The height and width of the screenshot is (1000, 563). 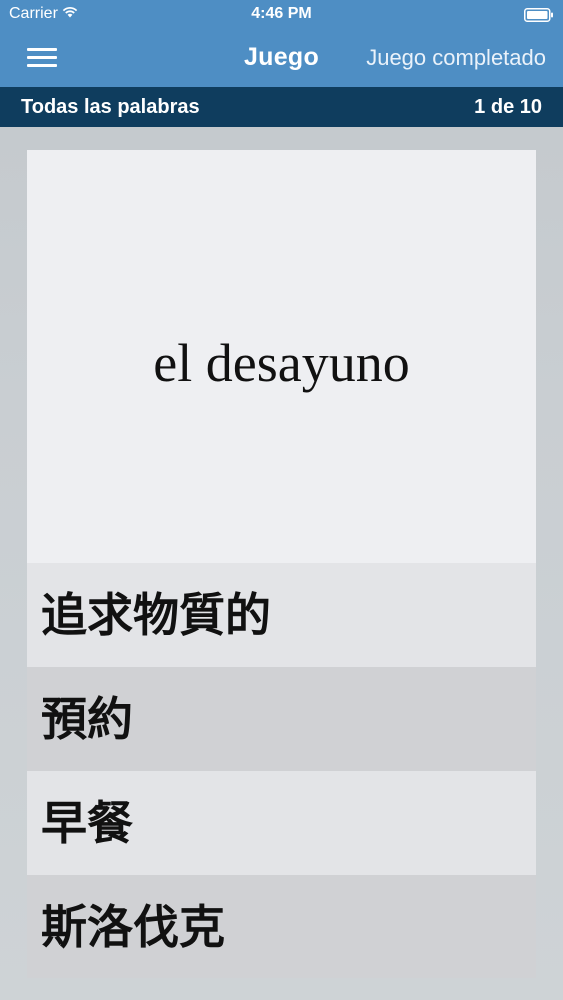 I want to click on navigation-bar: Juego Juego completado, so click(x=281, y=58).